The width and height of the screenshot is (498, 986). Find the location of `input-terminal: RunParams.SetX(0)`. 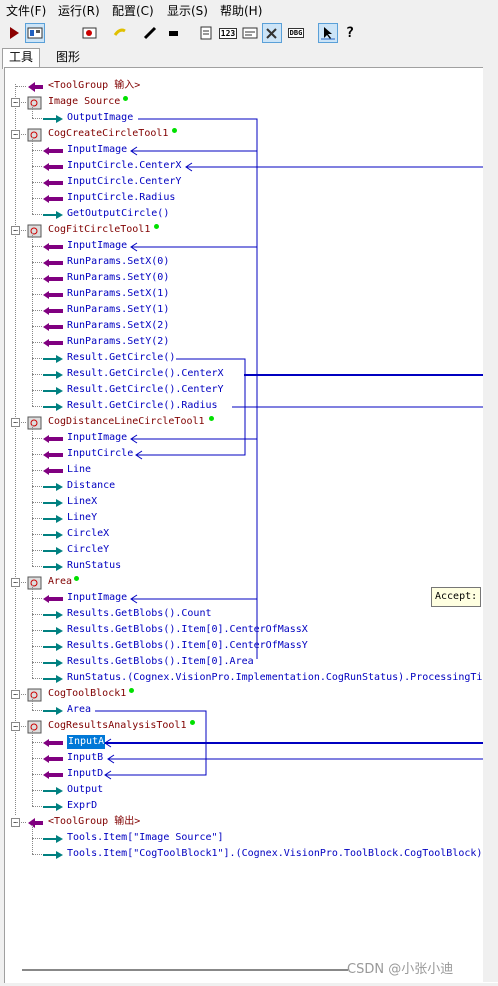

input-terminal: RunParams.SetX(0) is located at coordinates (118, 262).